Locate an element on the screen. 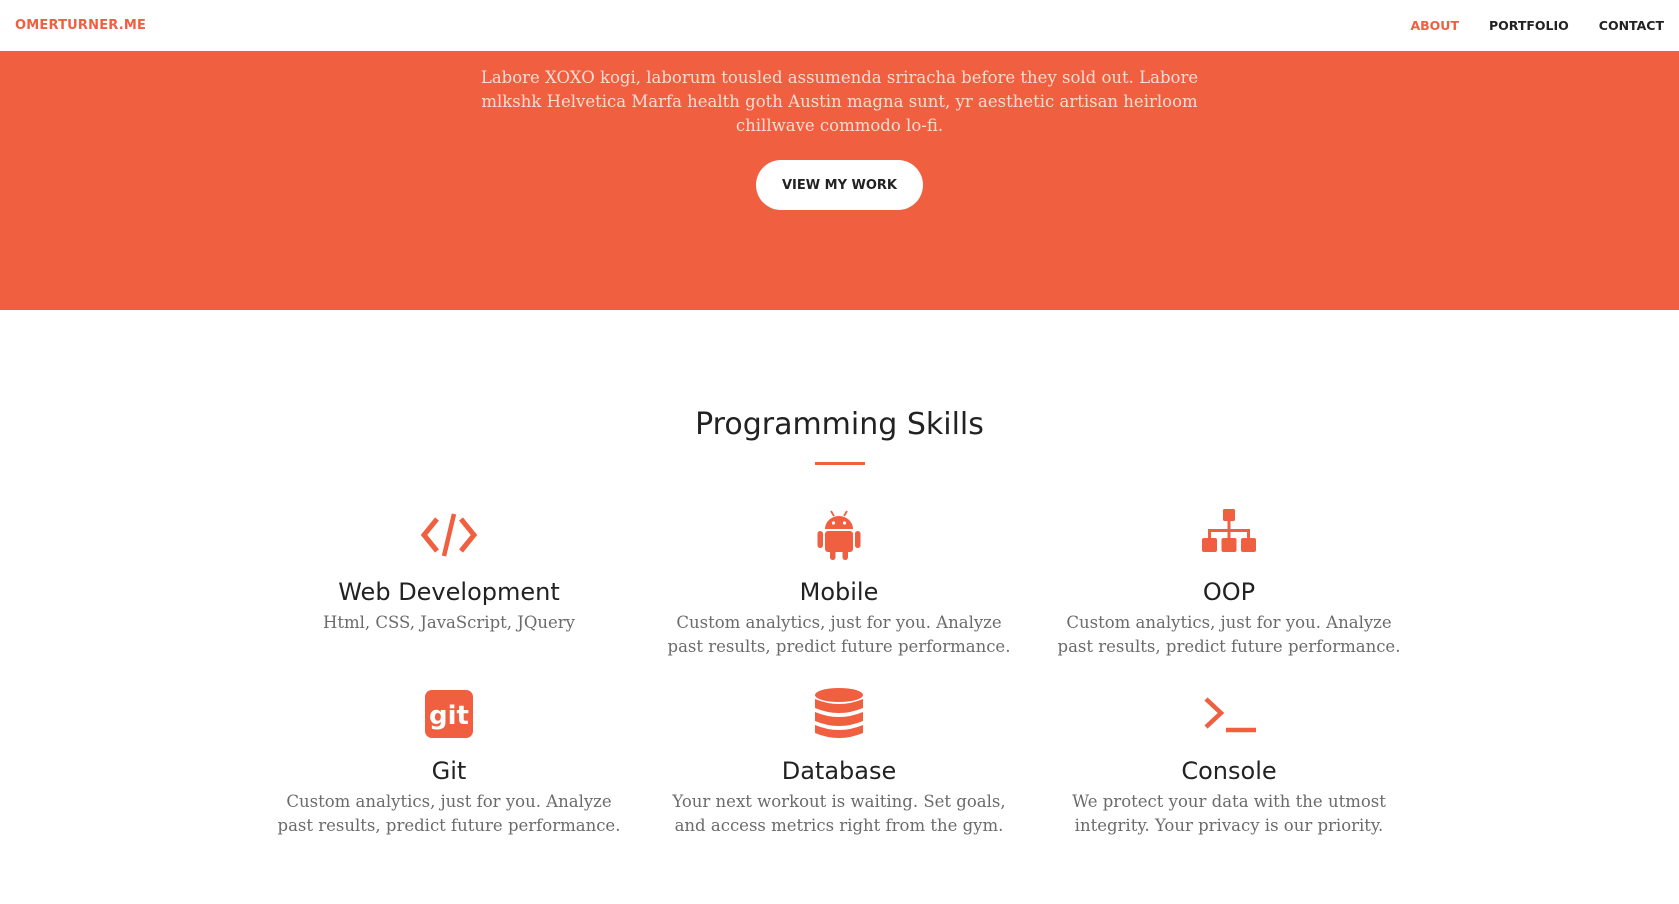 This screenshot has width=1679, height=904. nav-link-about: ABOUT is located at coordinates (1434, 25).